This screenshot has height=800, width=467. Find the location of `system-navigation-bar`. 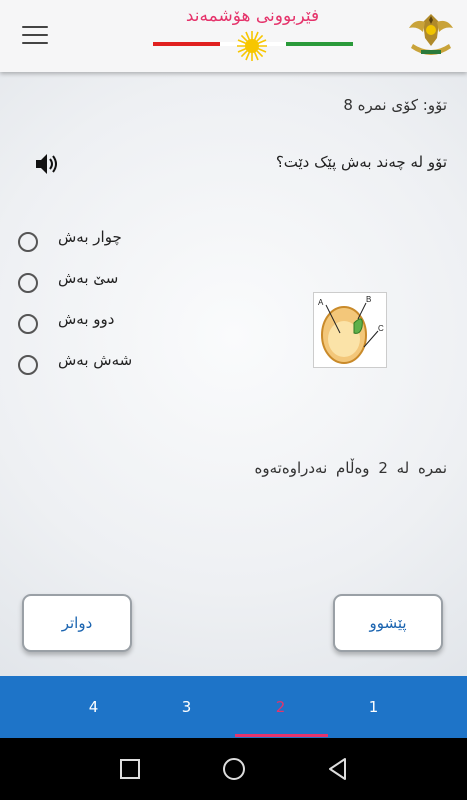

system-navigation-bar is located at coordinates (233, 769).